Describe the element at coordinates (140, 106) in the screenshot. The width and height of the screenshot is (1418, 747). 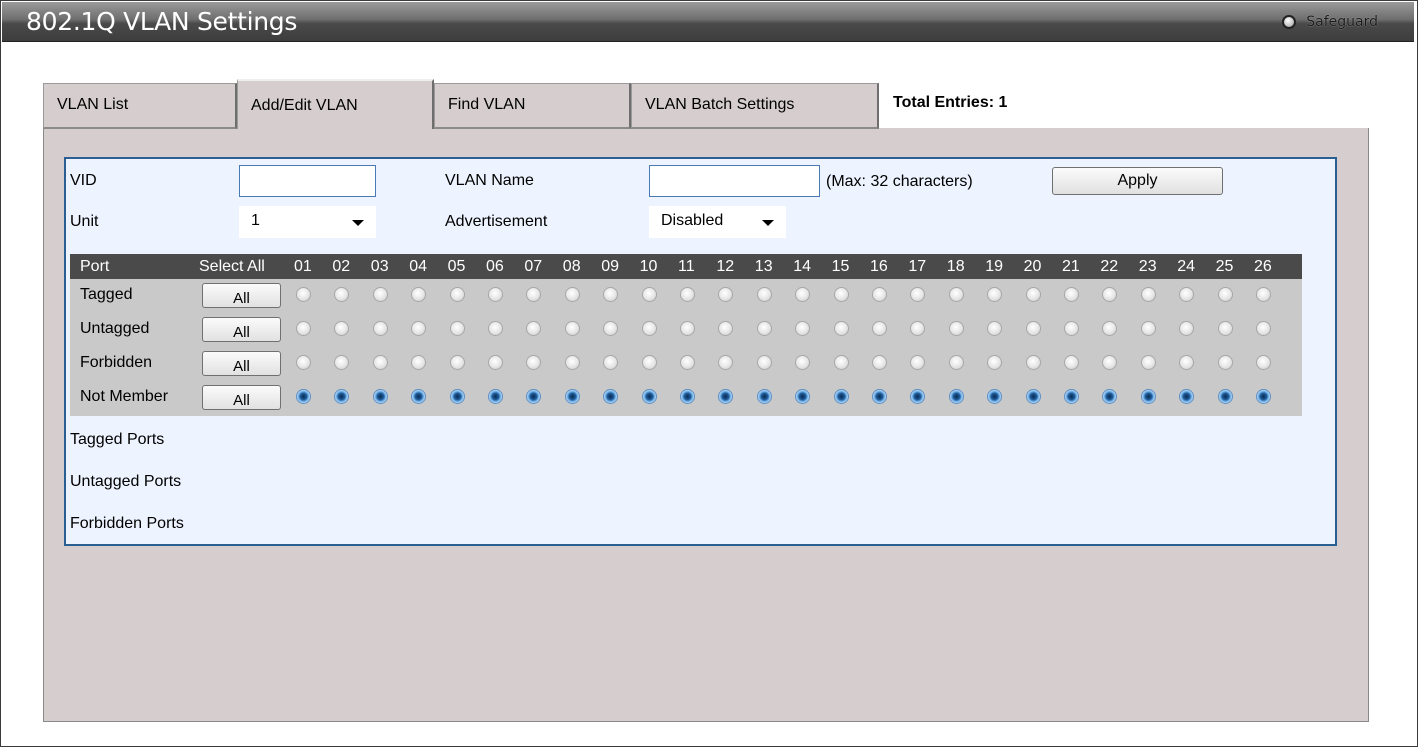
I see `tab-vlan-list: VLAN List` at that location.